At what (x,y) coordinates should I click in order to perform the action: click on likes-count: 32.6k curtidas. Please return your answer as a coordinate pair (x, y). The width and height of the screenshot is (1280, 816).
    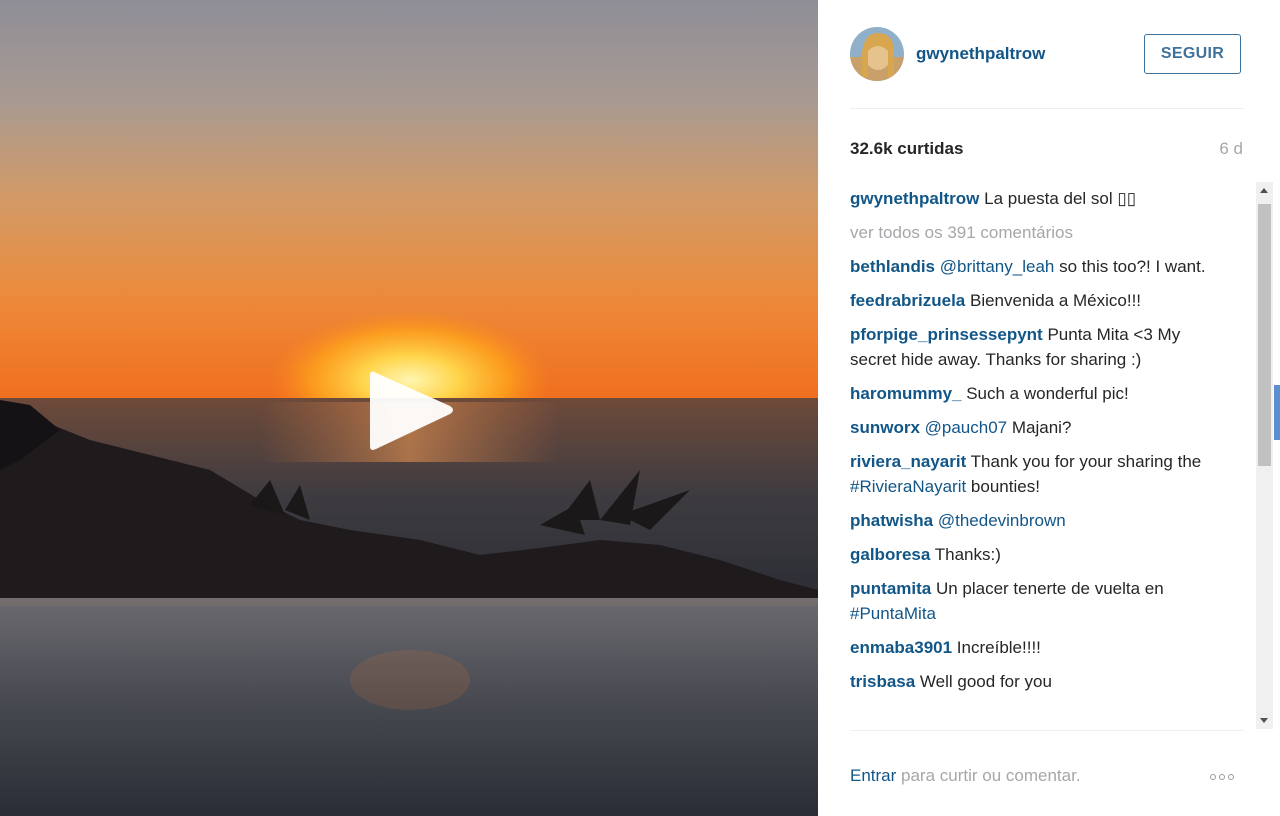
    Looking at the image, I should click on (907, 148).